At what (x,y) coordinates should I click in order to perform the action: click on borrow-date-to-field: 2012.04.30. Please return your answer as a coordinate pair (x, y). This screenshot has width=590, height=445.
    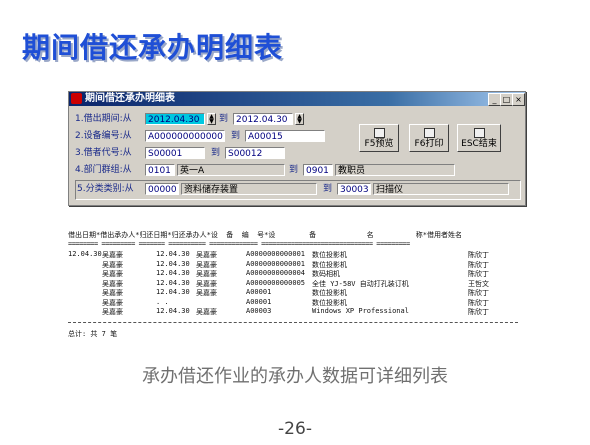
    Looking at the image, I should click on (263, 119).